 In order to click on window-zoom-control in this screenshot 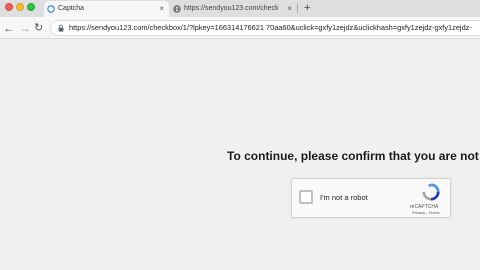, I will do `click(31, 7)`.